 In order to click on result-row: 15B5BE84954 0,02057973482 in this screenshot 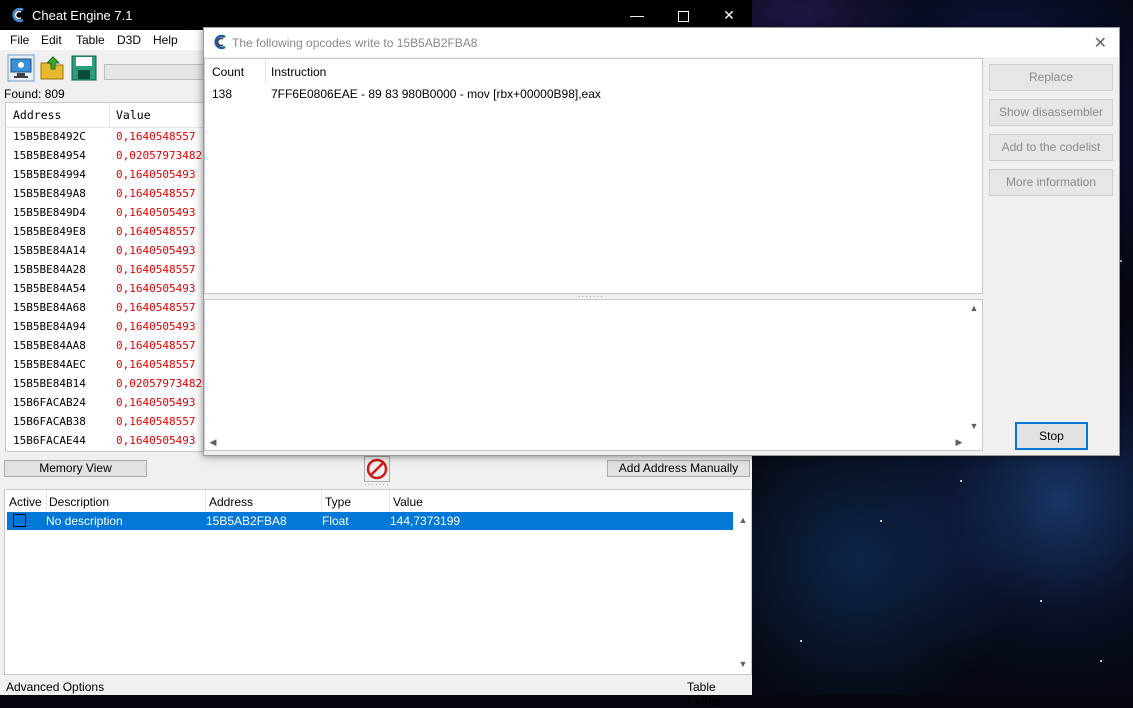, I will do `click(107, 156)`.